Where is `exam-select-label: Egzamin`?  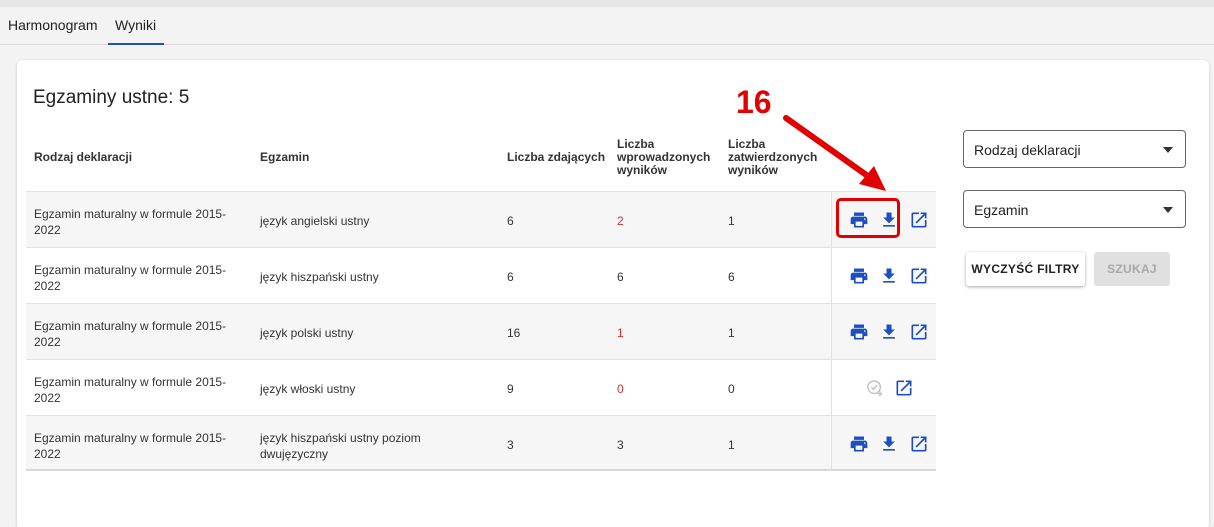 exam-select-label: Egzamin is located at coordinates (1001, 210).